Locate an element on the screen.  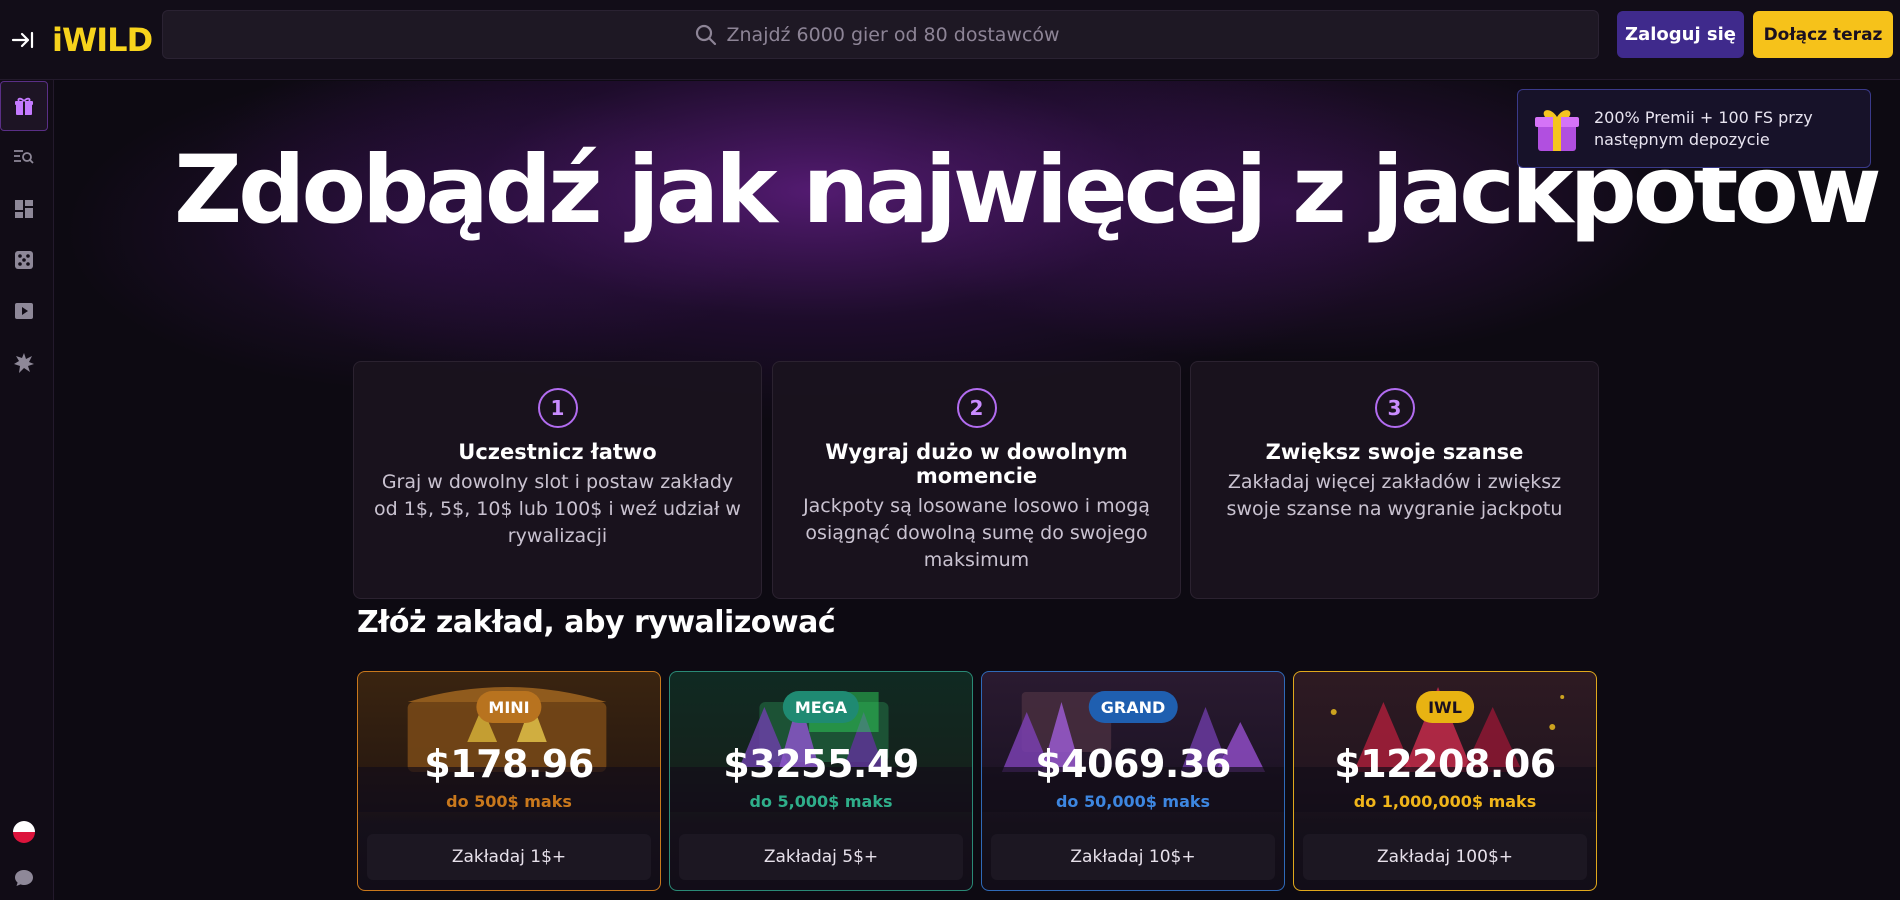
burst-icon is located at coordinates (24, 363).